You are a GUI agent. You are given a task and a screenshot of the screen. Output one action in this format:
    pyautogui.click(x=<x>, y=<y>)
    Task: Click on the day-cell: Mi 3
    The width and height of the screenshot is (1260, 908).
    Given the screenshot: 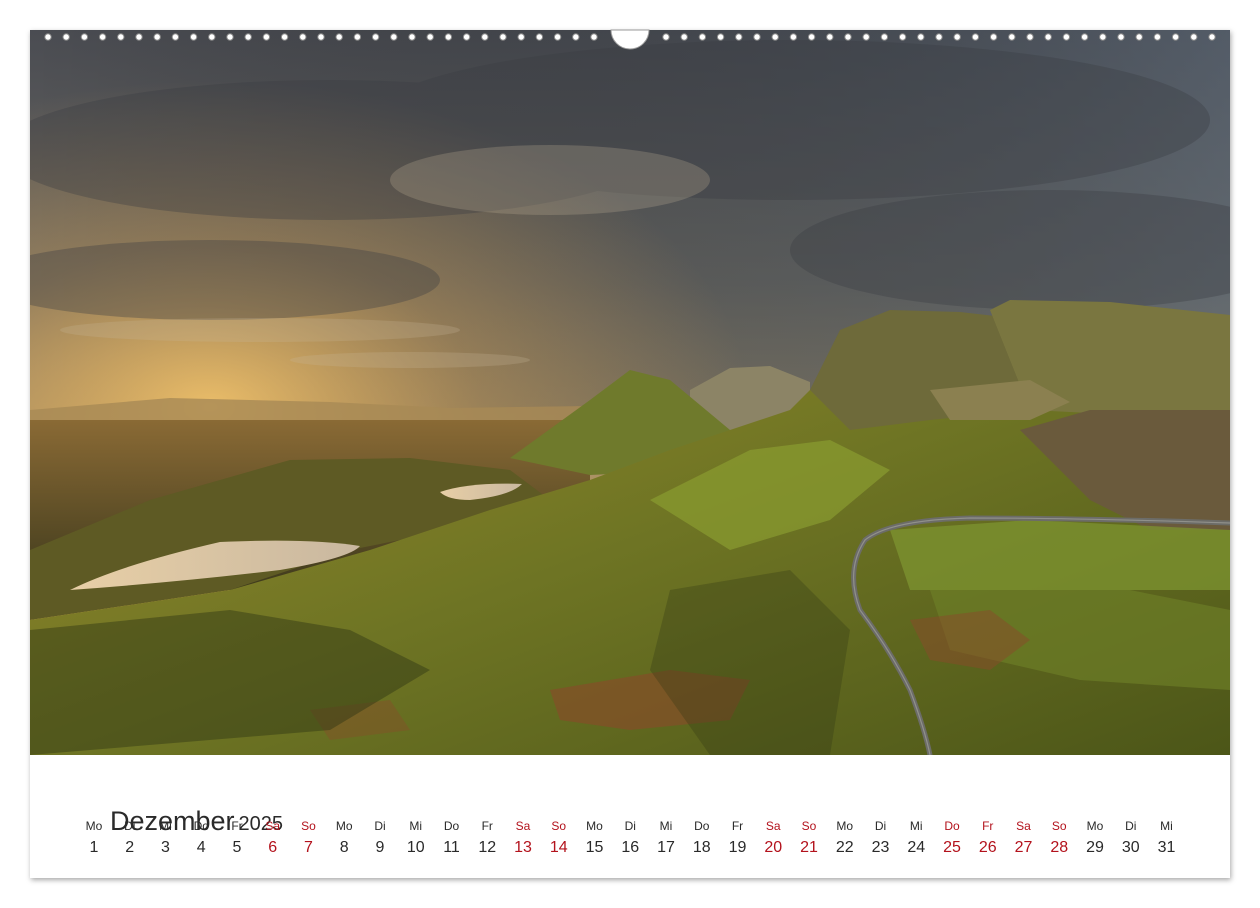 What is the action you would take?
    pyautogui.click(x=166, y=838)
    